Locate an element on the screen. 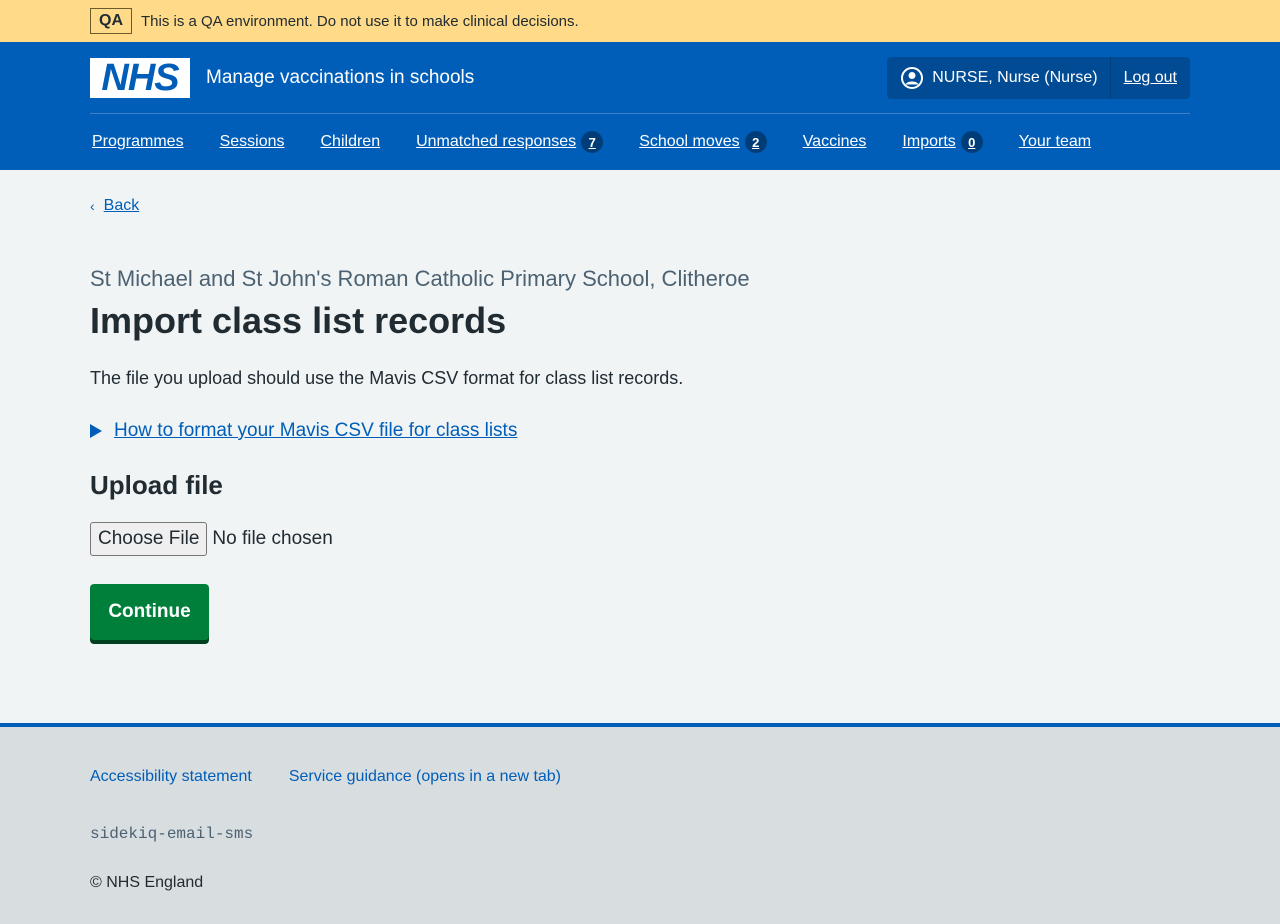  environment-code: sidekiq-email-sms is located at coordinates (172, 834).